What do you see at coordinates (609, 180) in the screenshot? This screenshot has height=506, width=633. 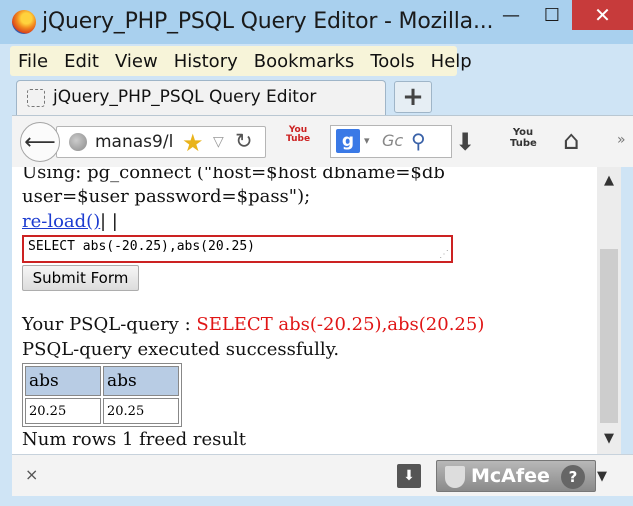 I see `scroll-up-arrow-icon: ▲` at bounding box center [609, 180].